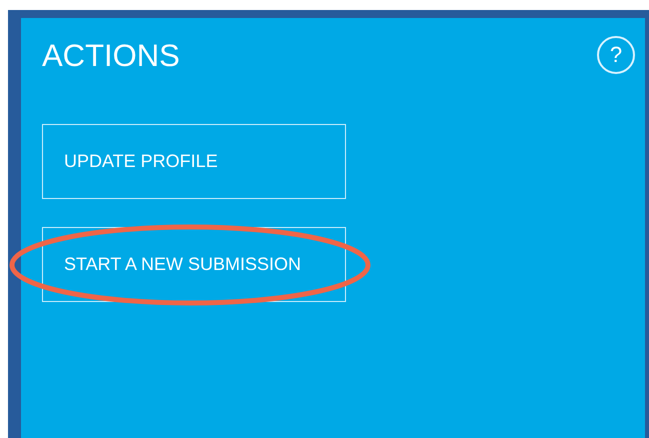 This screenshot has height=438, width=649. Describe the element at coordinates (194, 264) in the screenshot. I see `action-button: START A NEW SUBMISSION` at that location.